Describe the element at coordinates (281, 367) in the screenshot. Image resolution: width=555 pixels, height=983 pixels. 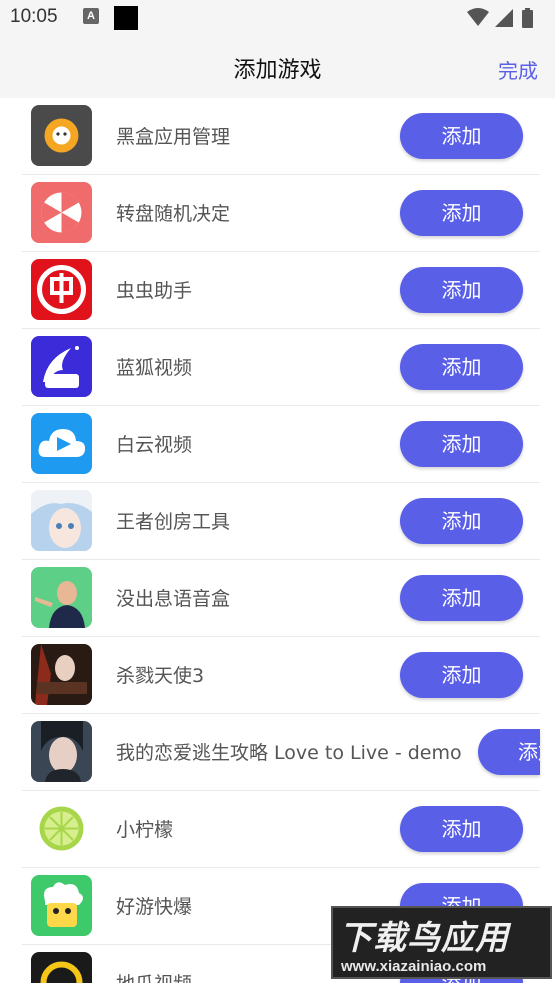
I see `list-item: 蓝狐视频 添加` at that location.